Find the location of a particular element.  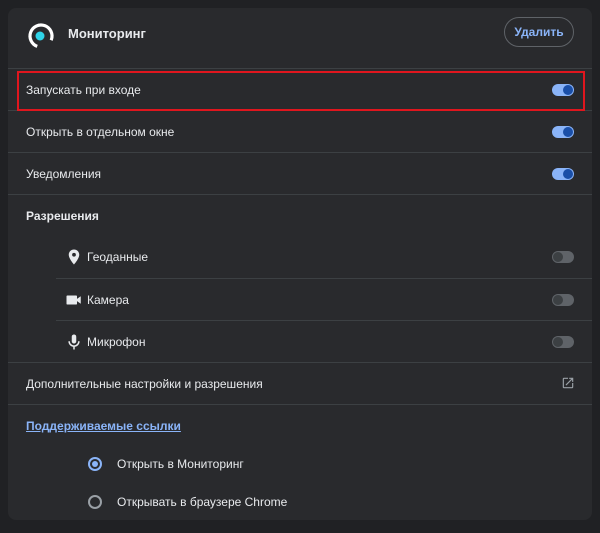

highlight-box is located at coordinates (301, 91).